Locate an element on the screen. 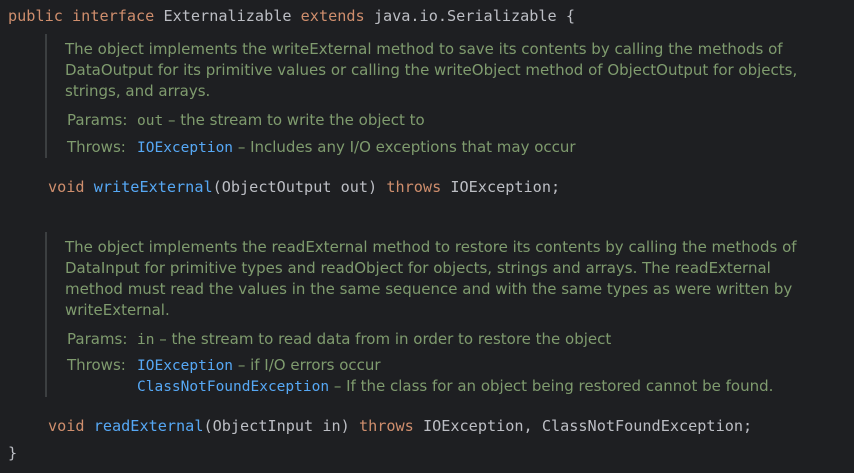  method-exceptions: IOException; is located at coordinates (505, 187).